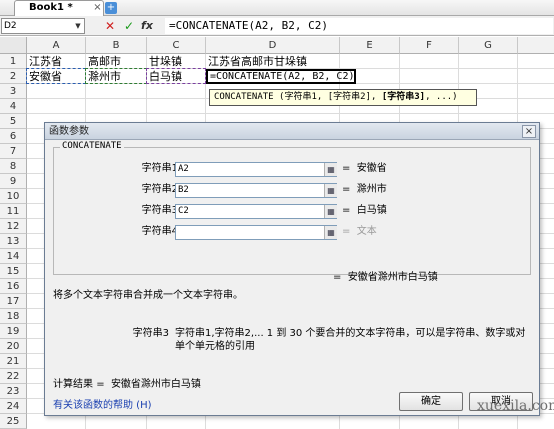  What do you see at coordinates (13, 346) in the screenshot?
I see `row-header: 20` at bounding box center [13, 346].